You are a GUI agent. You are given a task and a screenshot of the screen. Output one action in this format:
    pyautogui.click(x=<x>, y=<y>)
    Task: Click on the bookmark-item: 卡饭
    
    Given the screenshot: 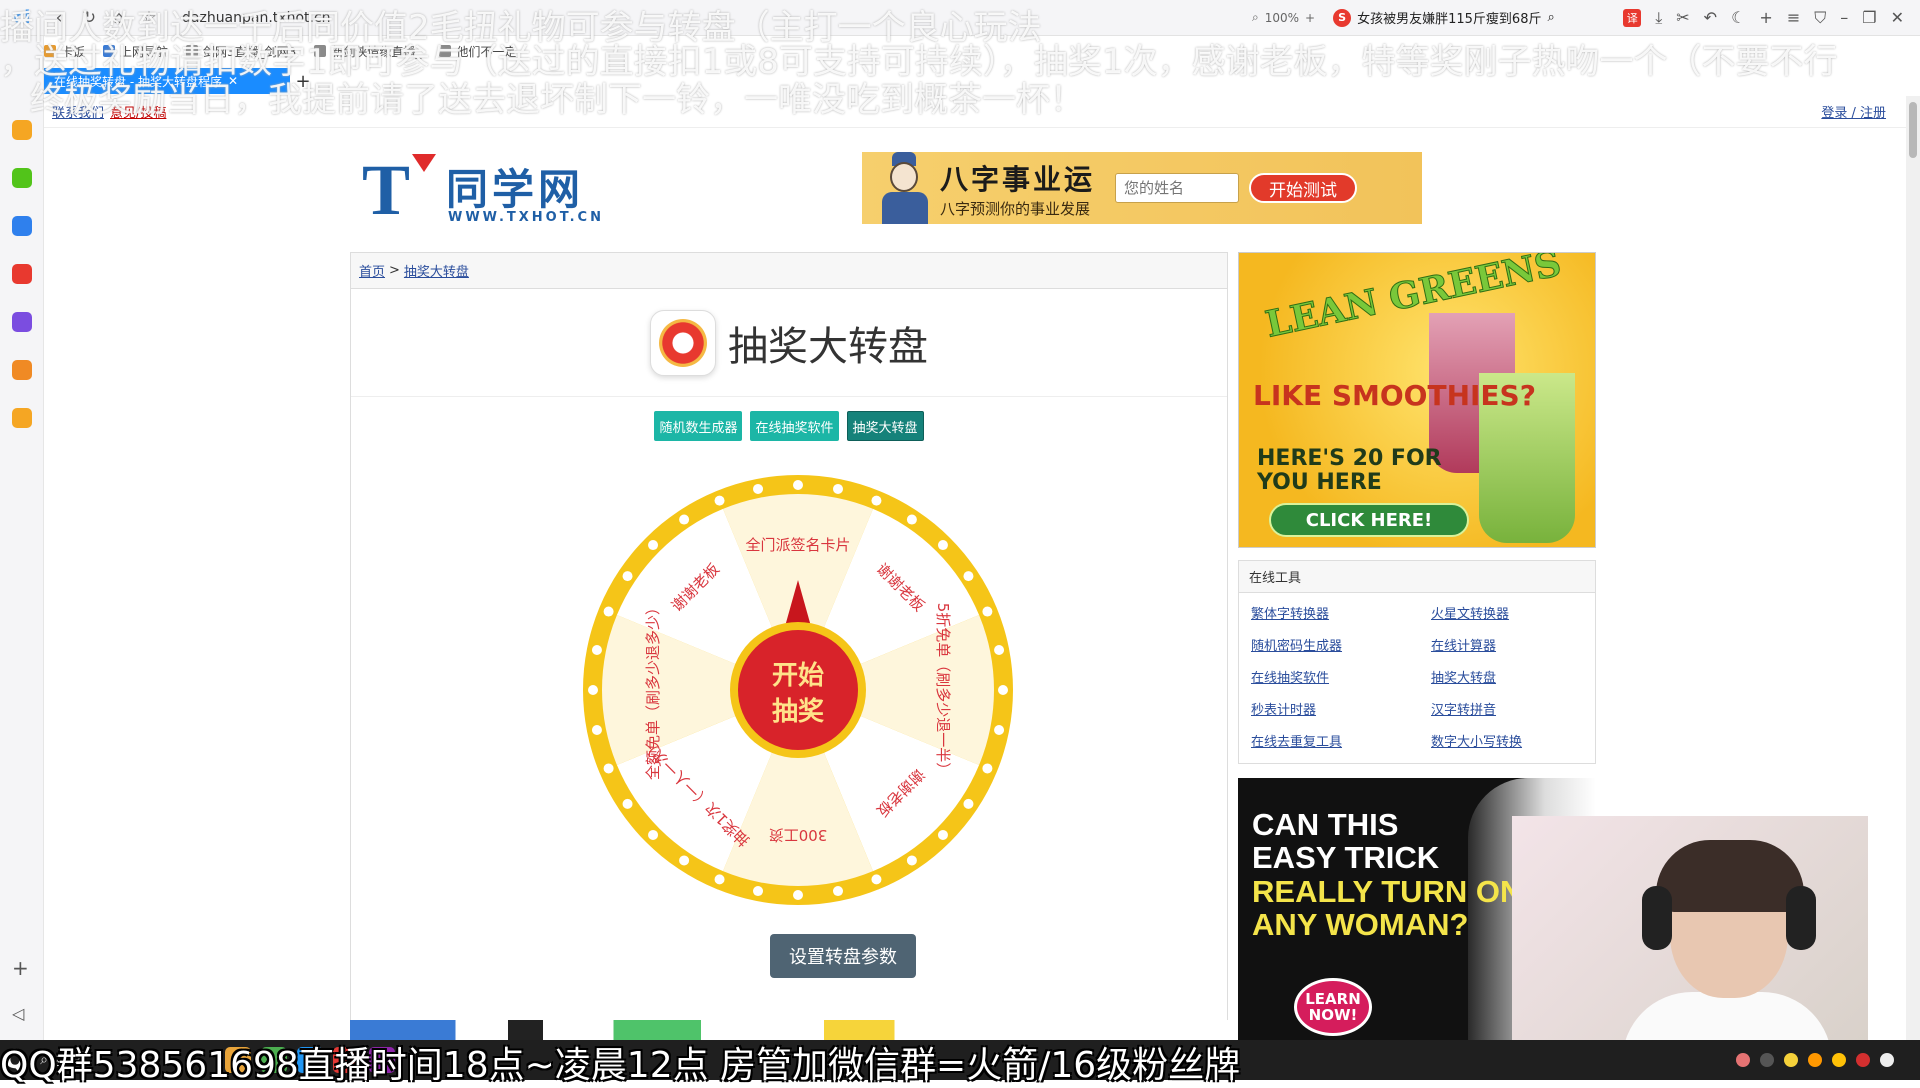 What is the action you would take?
    pyautogui.click(x=64, y=51)
    